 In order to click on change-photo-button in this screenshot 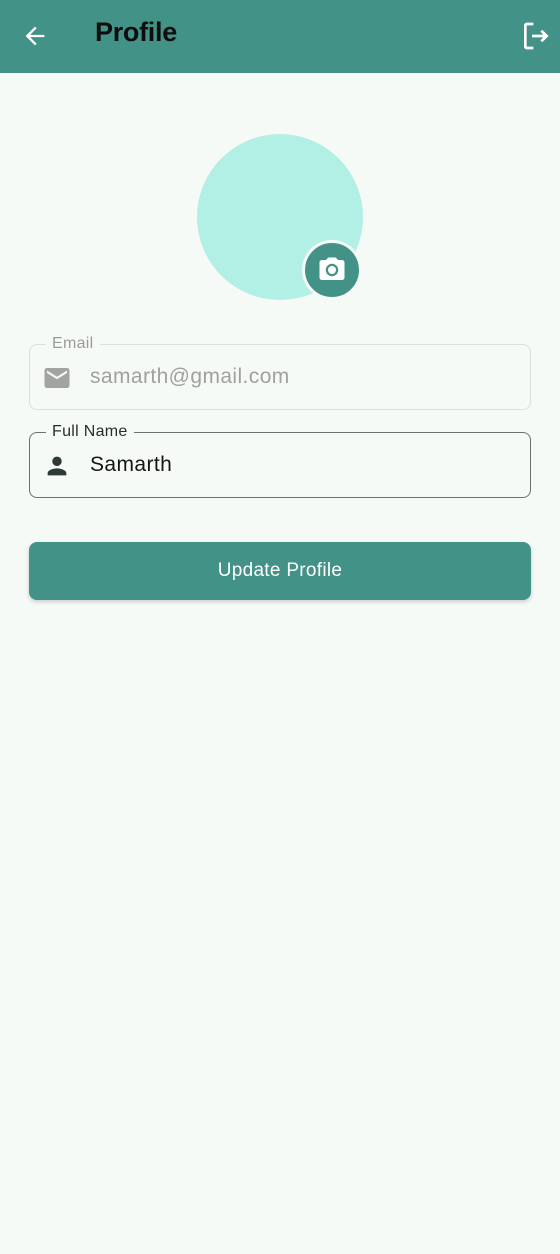, I will do `click(332, 270)`.